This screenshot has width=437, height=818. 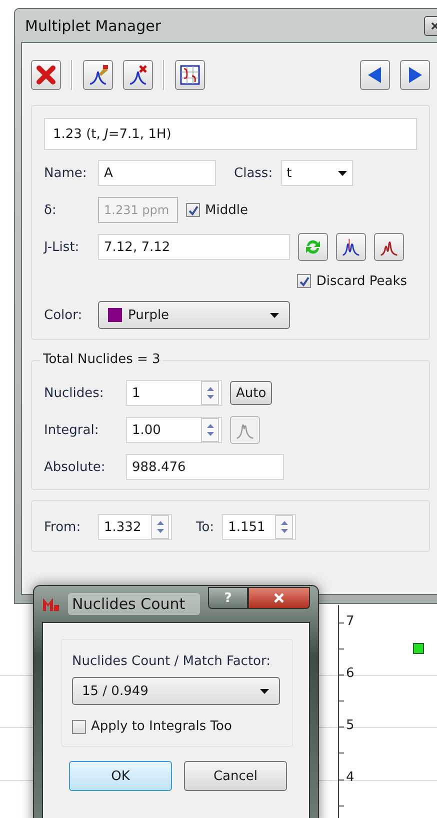 I want to click on refresh-button, so click(x=313, y=247).